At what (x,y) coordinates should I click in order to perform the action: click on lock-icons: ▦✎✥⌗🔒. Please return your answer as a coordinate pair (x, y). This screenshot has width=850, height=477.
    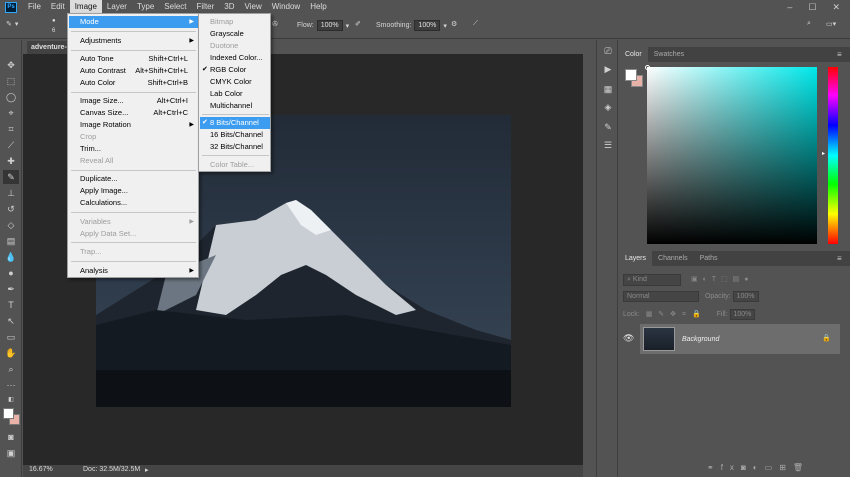
    Looking at the image, I should click on (676, 314).